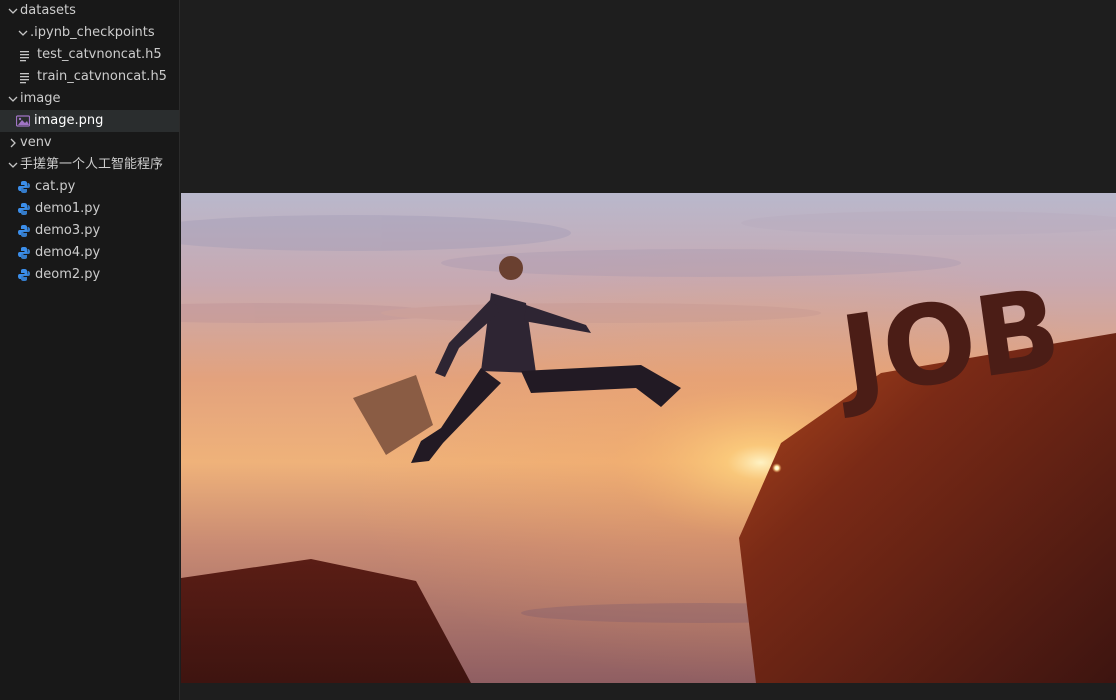 This screenshot has height=700, width=1116. I want to click on tree-folder-project: 手搓第一个人工智能程序, so click(89, 165).